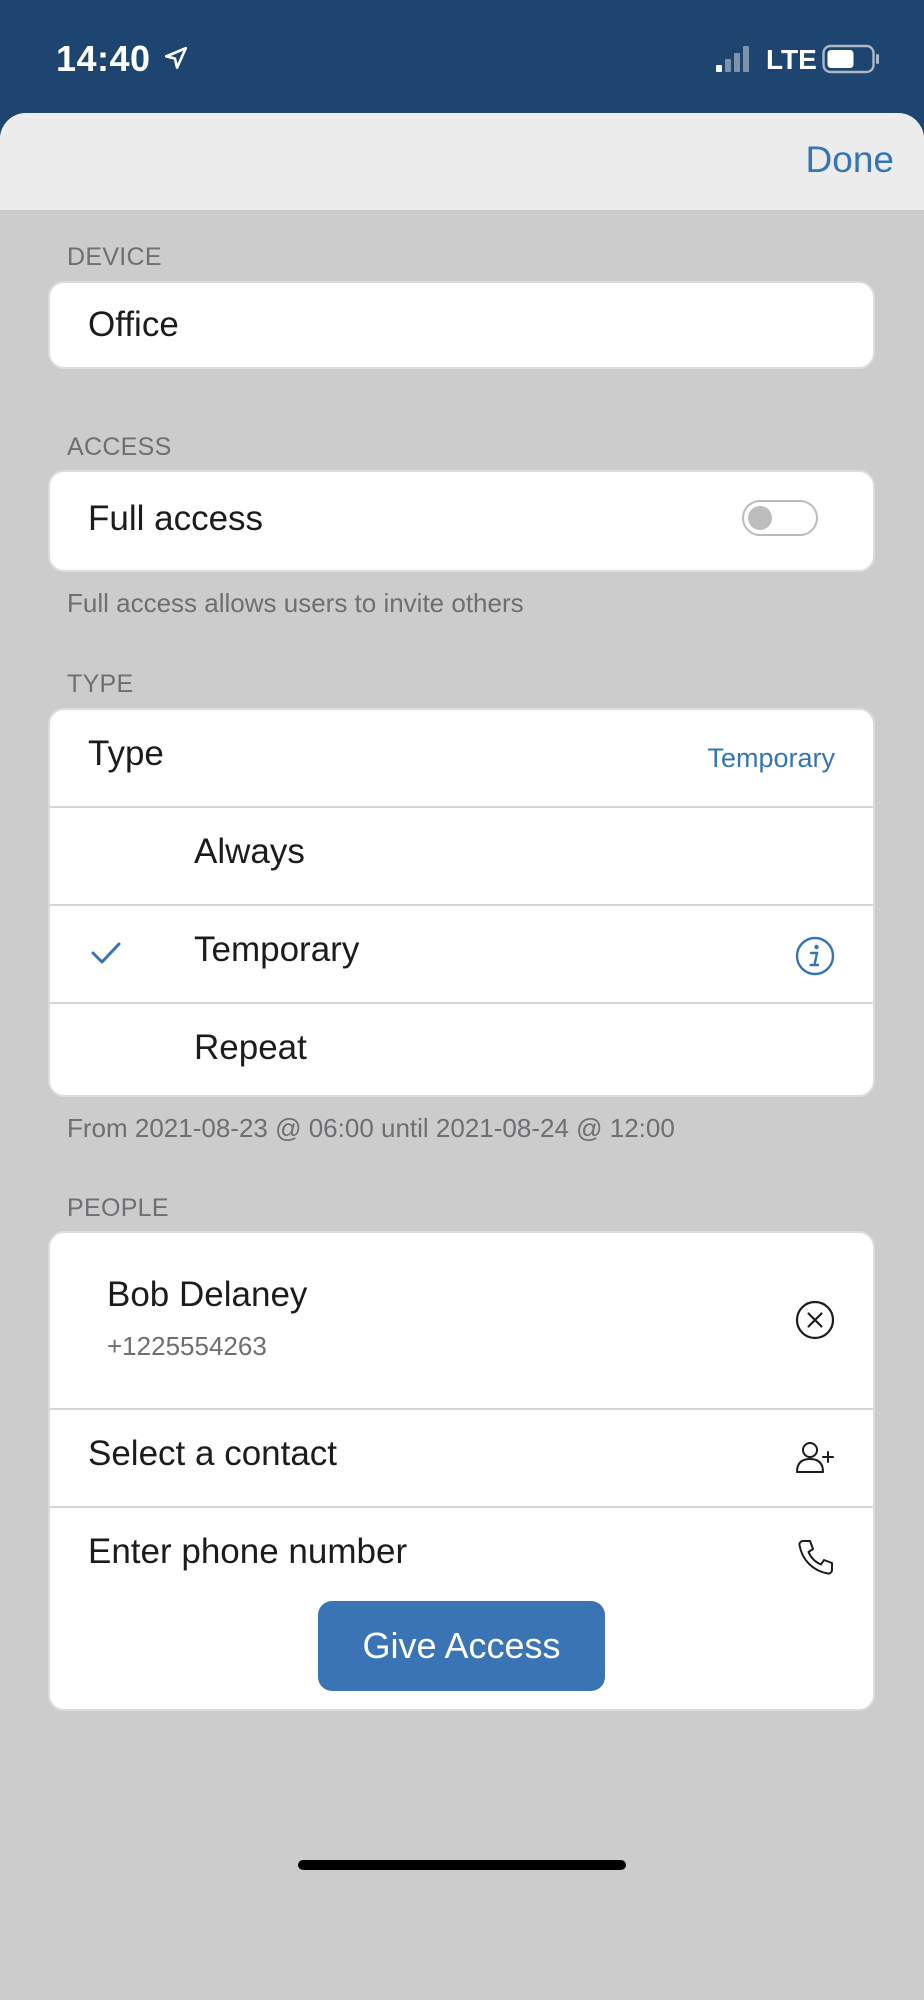 The image size is (924, 2000). I want to click on checkmark-icon, so click(106, 953).